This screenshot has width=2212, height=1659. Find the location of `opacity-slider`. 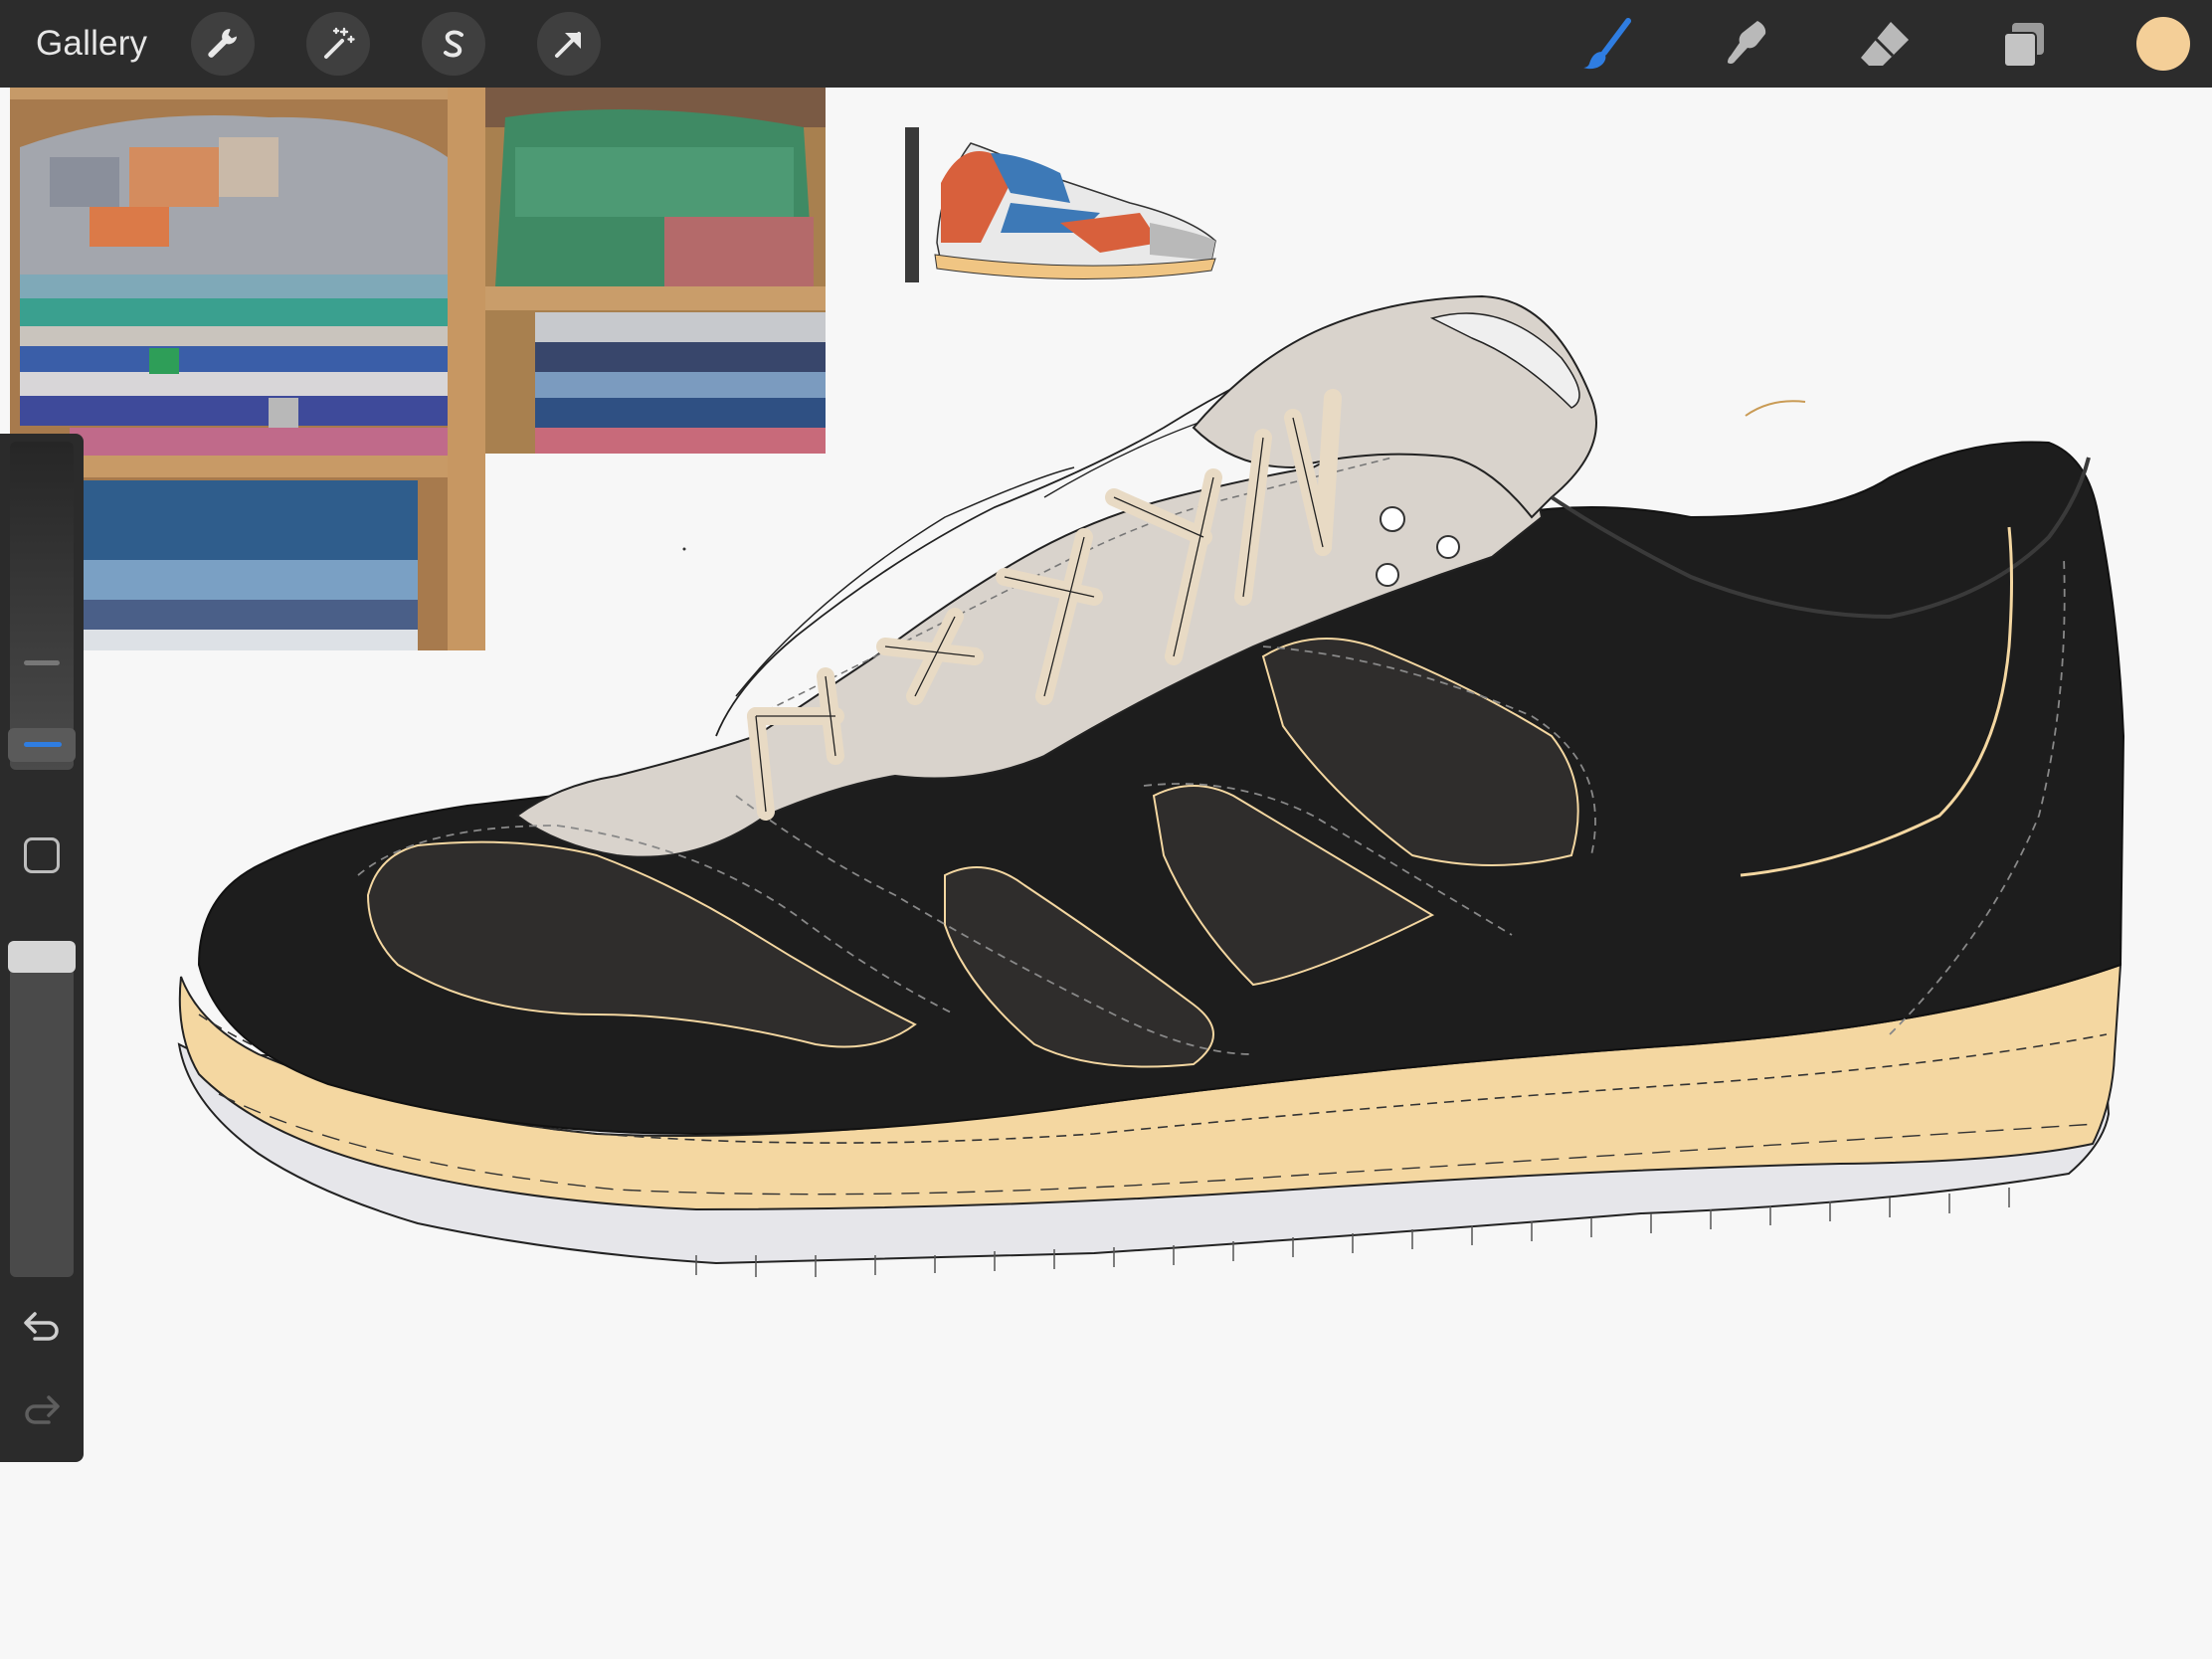

opacity-slider is located at coordinates (42, 1109).